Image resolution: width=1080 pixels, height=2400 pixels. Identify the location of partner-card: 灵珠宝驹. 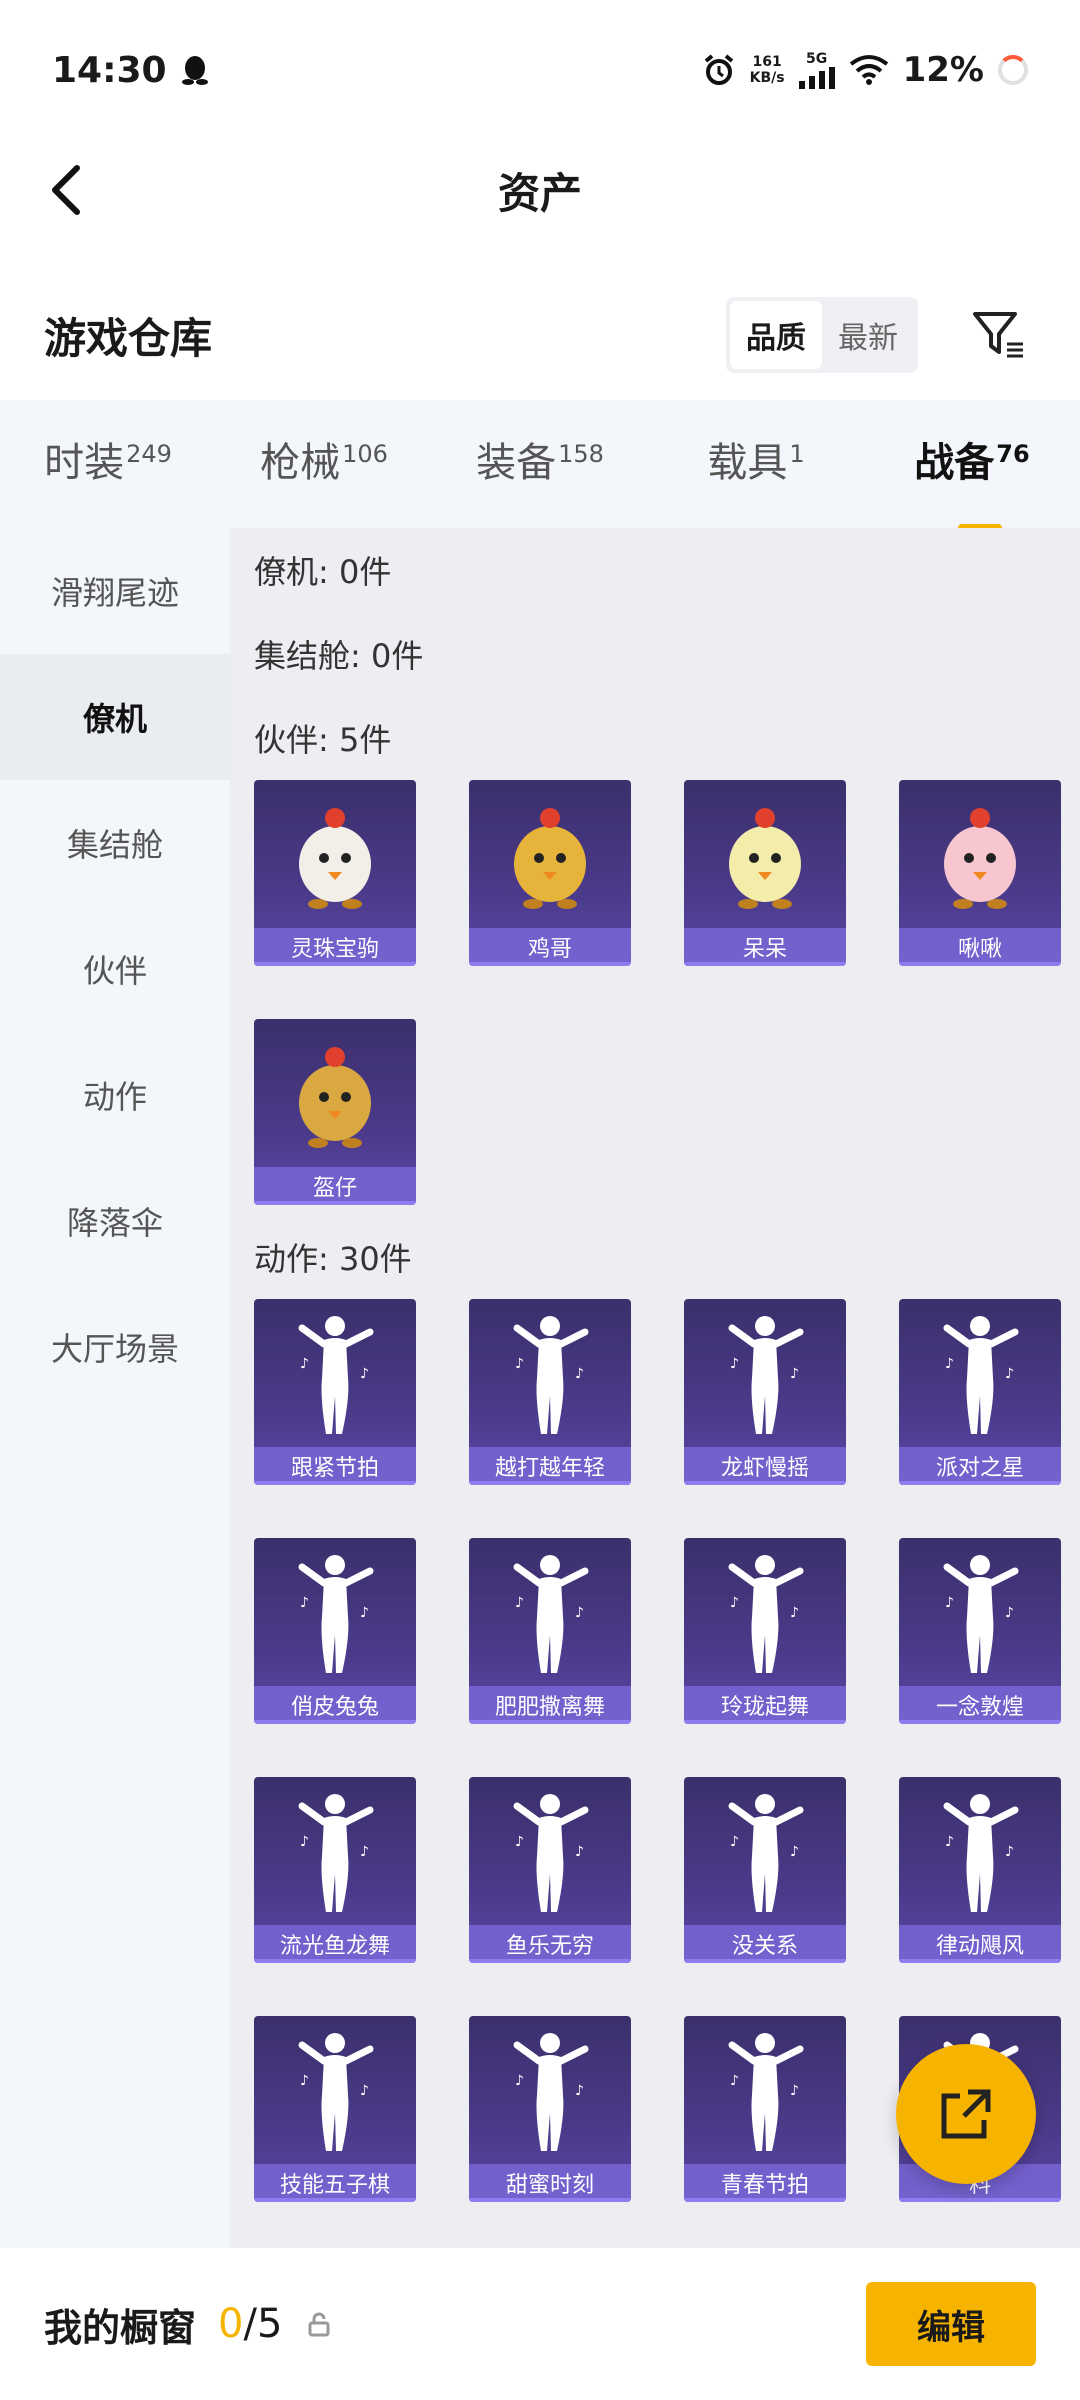
(335, 873).